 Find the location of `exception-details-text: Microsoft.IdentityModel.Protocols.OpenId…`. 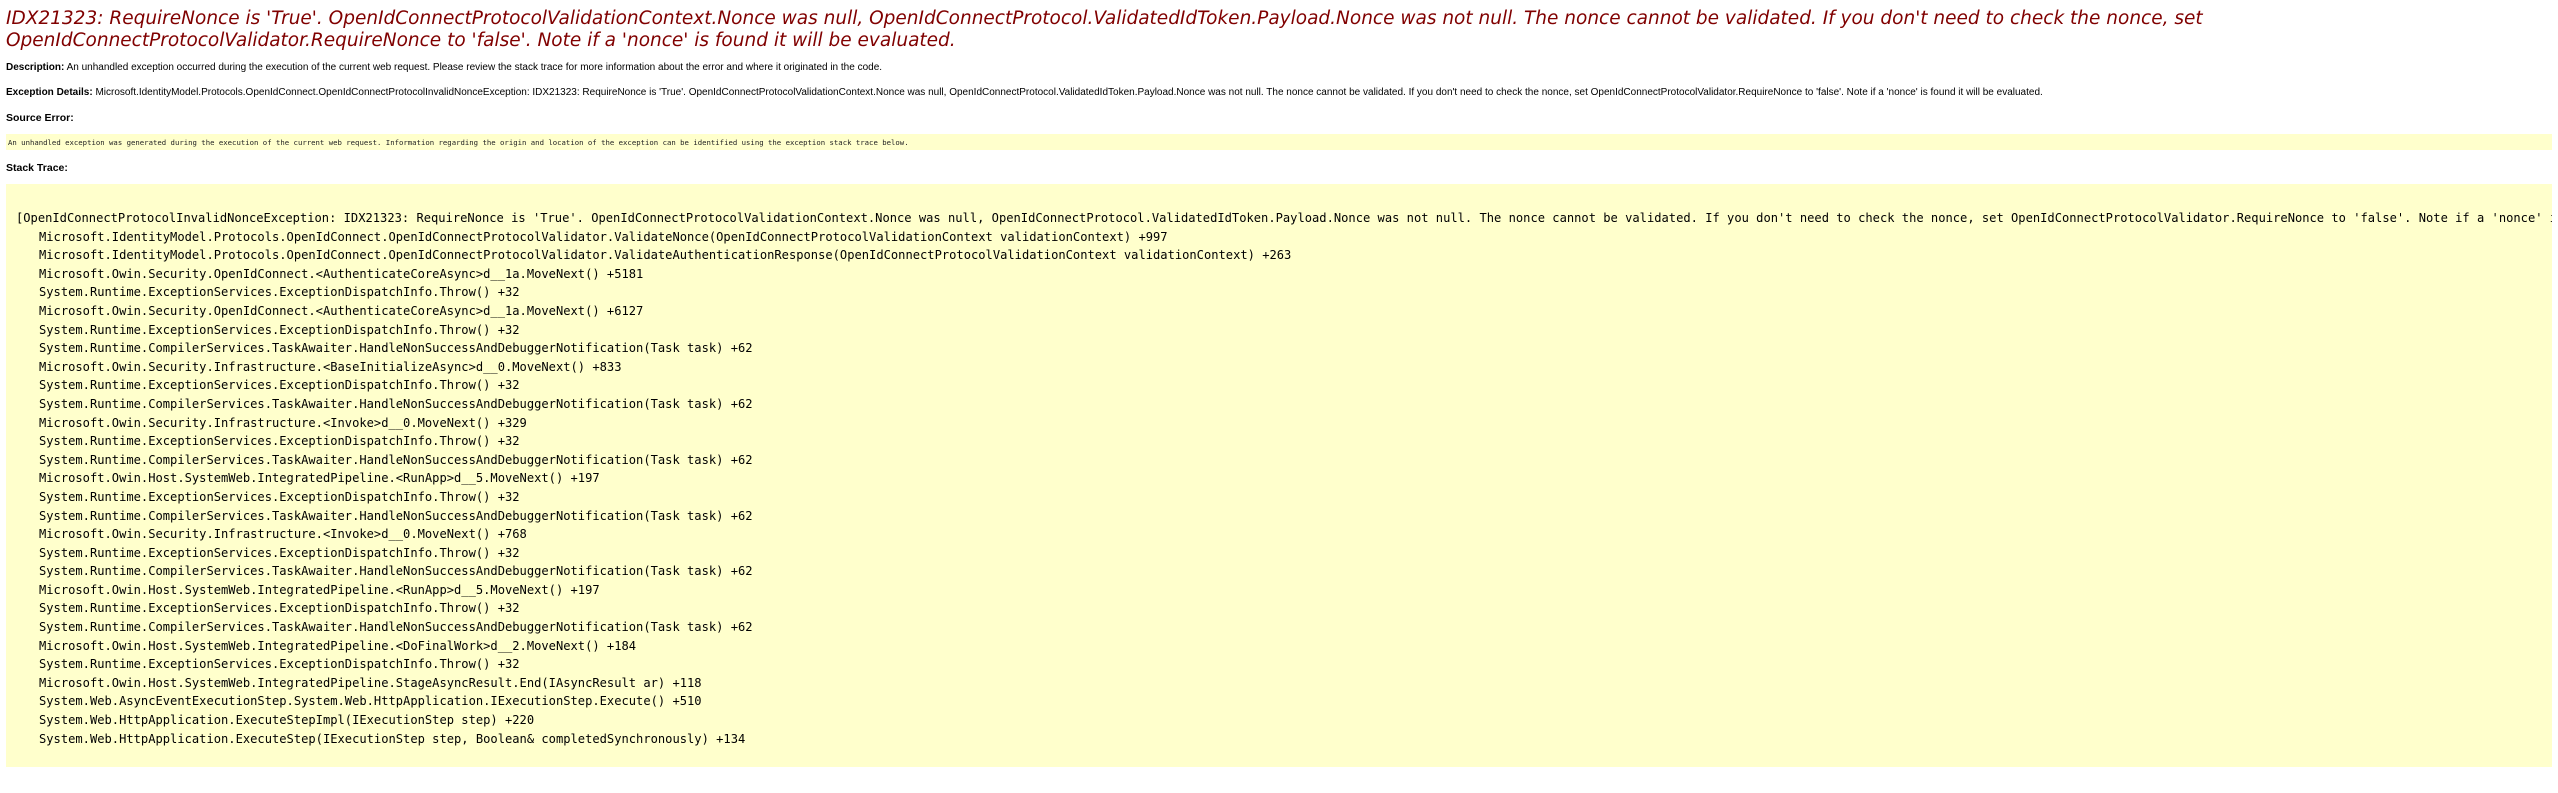

exception-details-text: Microsoft.IdentityModel.Protocols.OpenId… is located at coordinates (1067, 92).